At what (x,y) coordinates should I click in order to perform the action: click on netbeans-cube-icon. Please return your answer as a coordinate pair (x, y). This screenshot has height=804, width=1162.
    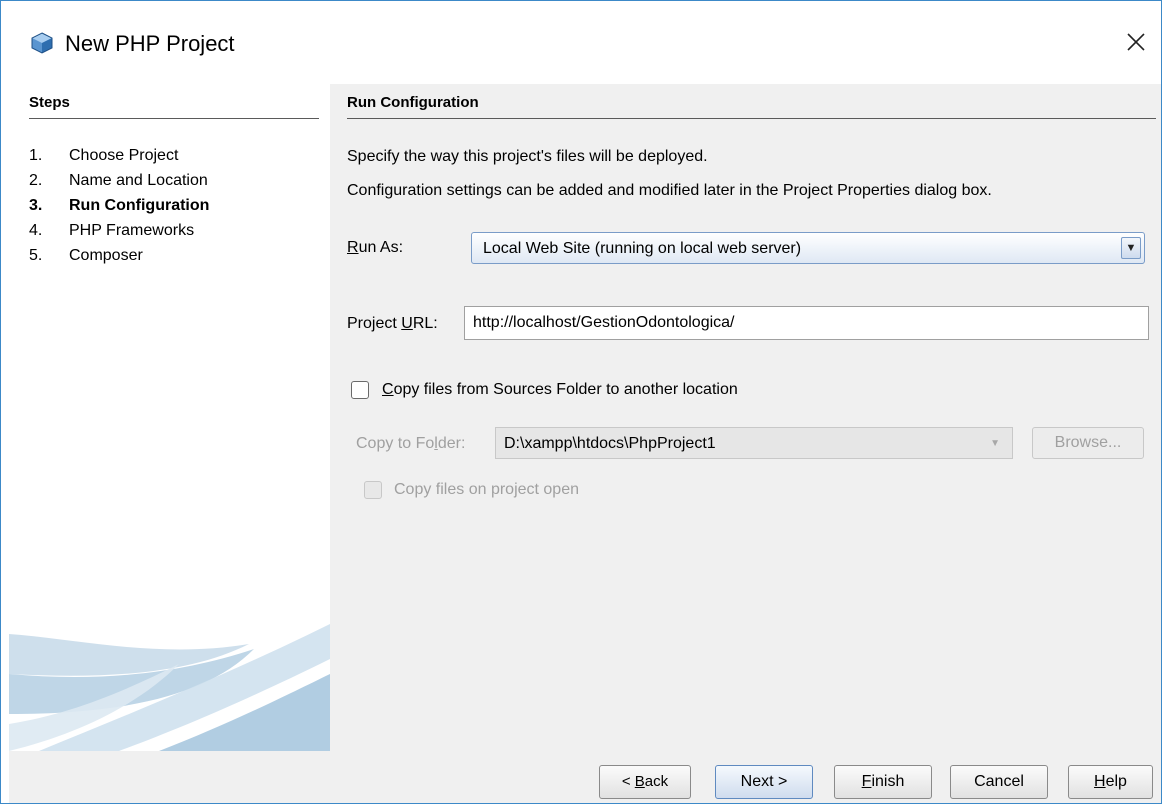
    Looking at the image, I should click on (42, 43).